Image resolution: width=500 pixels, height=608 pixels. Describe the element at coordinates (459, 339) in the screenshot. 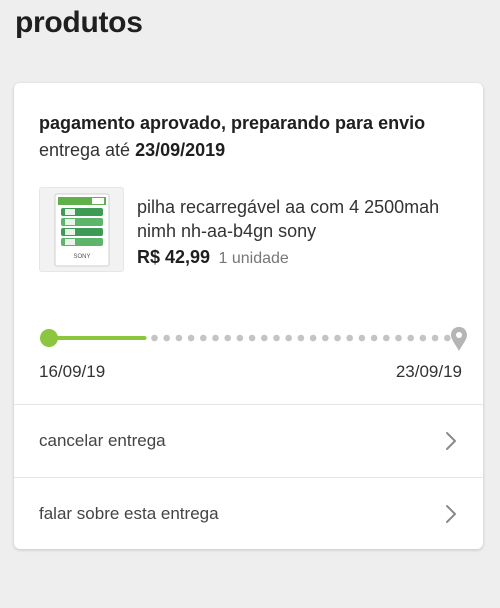

I see `destination-pin-icon` at that location.